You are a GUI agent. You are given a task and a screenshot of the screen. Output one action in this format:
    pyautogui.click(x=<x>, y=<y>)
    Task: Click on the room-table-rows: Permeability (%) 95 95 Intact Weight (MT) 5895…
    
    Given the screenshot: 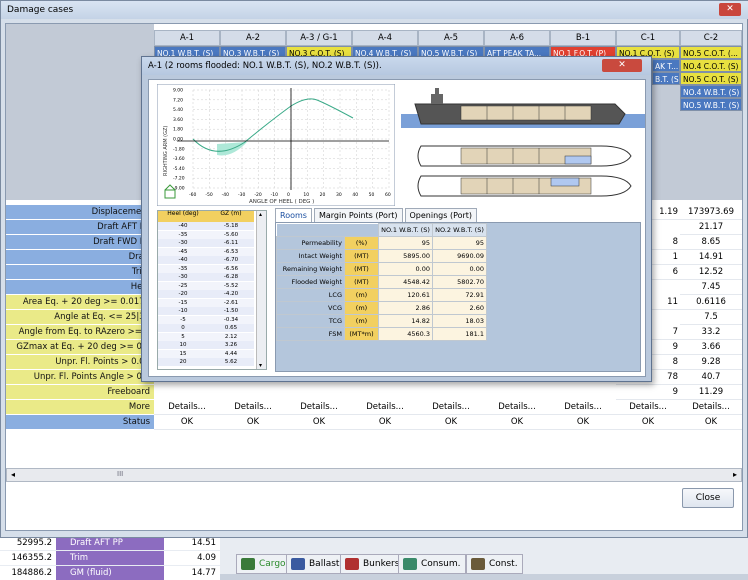 What is the action you would take?
    pyautogui.click(x=381, y=288)
    